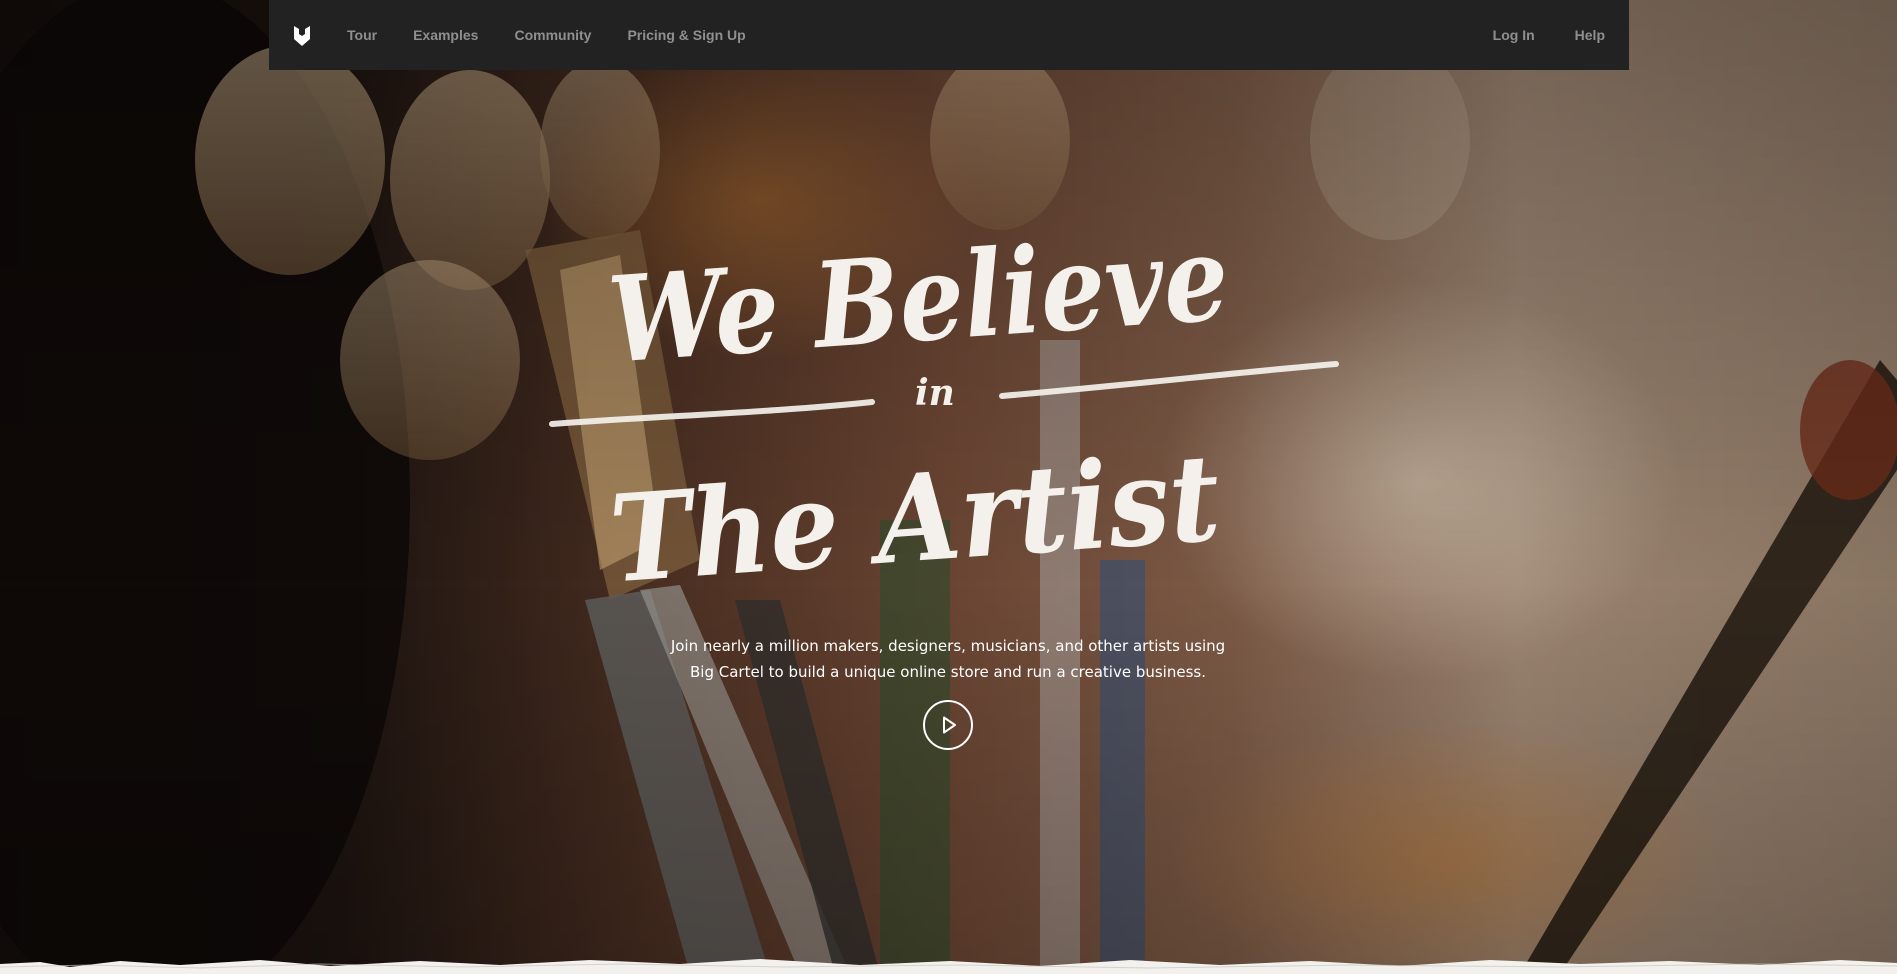 The image size is (1897, 974). What do you see at coordinates (712, 413) in the screenshot?
I see `headline-stroke-left` at bounding box center [712, 413].